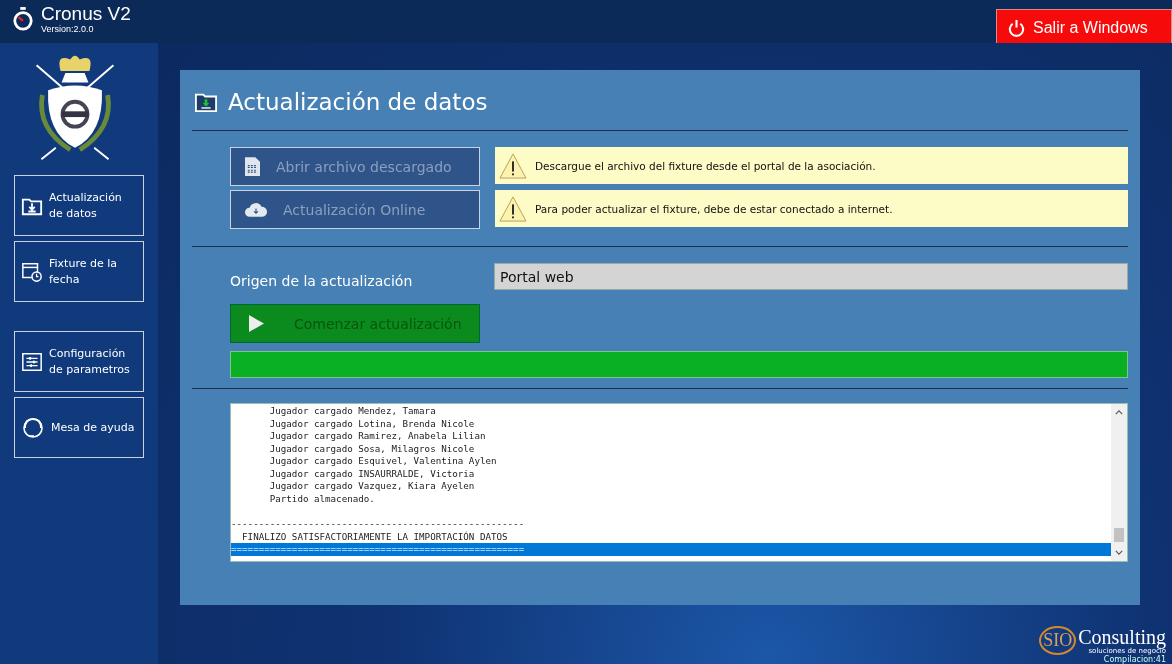 This screenshot has width=1172, height=664. What do you see at coordinates (79, 361) in the screenshot?
I see `sidebar-item: Configuración de parametros` at bounding box center [79, 361].